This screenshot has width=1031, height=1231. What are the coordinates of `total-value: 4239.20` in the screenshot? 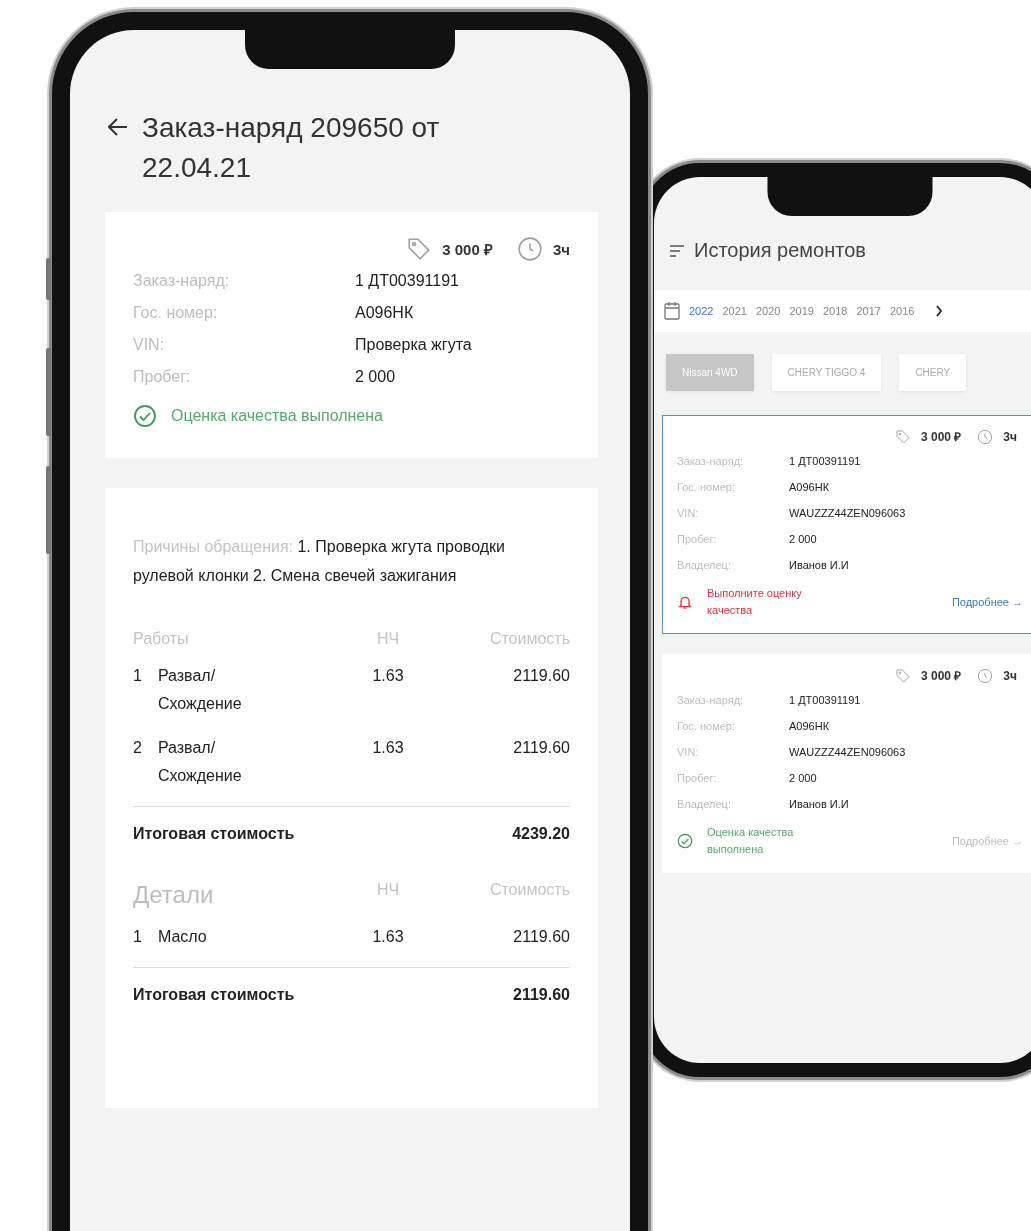 It's located at (540, 834).